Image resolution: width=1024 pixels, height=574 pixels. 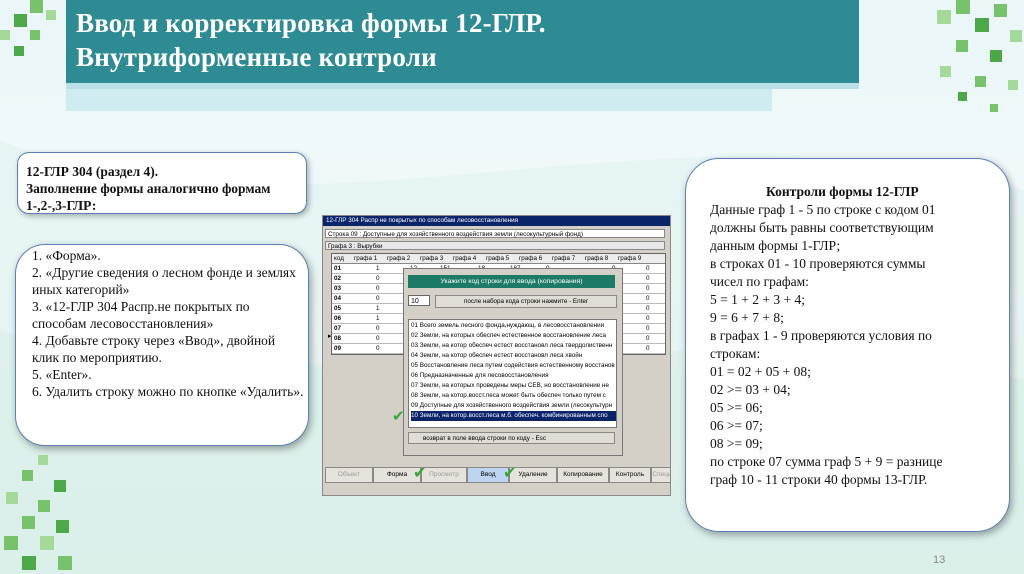 I want to click on controls-line: 5 = 1 + 2 + 3 + 4;, so click(x=757, y=299).